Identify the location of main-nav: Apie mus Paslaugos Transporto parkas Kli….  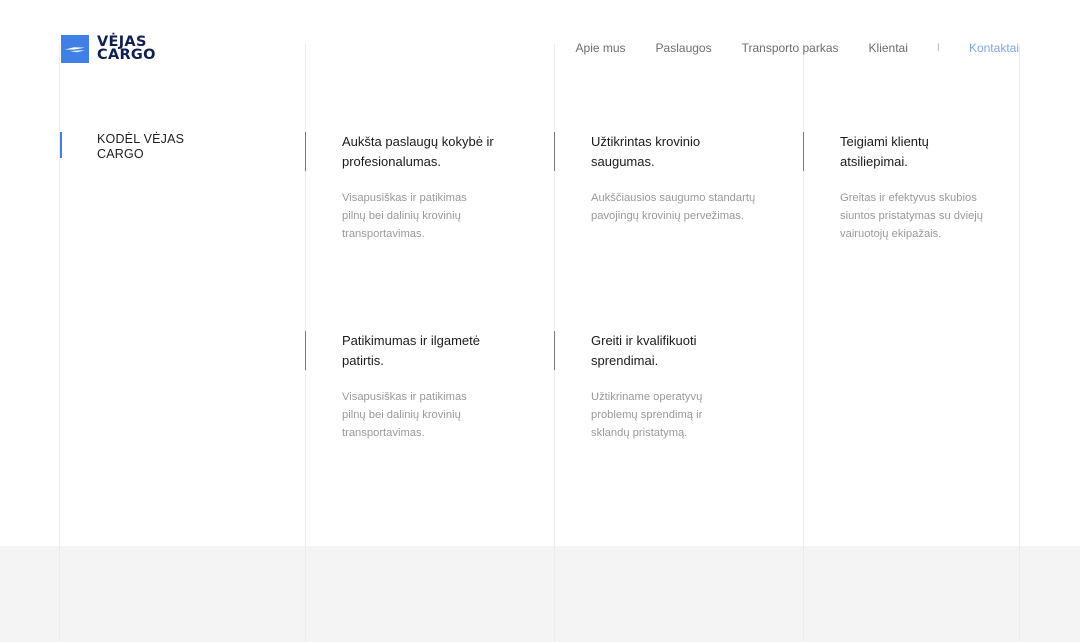
(797, 48).